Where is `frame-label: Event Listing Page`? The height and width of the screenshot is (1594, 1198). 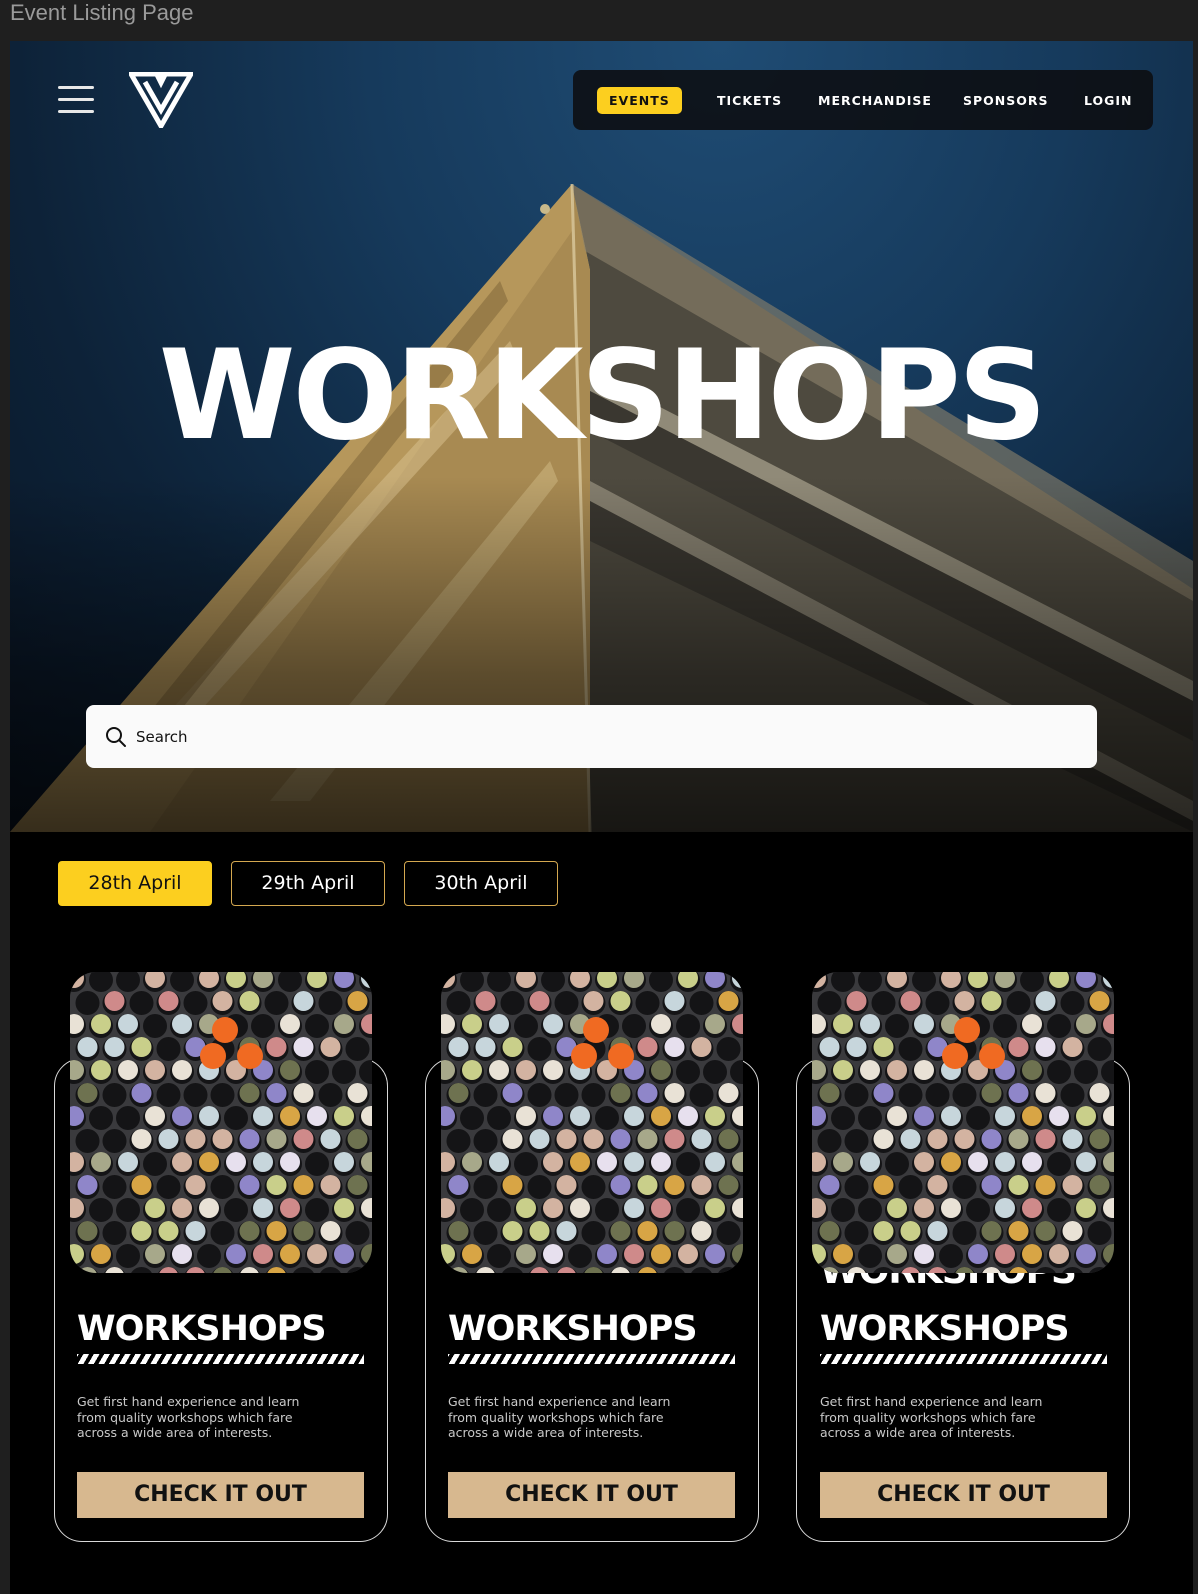
frame-label: Event Listing Page is located at coordinates (102, 12).